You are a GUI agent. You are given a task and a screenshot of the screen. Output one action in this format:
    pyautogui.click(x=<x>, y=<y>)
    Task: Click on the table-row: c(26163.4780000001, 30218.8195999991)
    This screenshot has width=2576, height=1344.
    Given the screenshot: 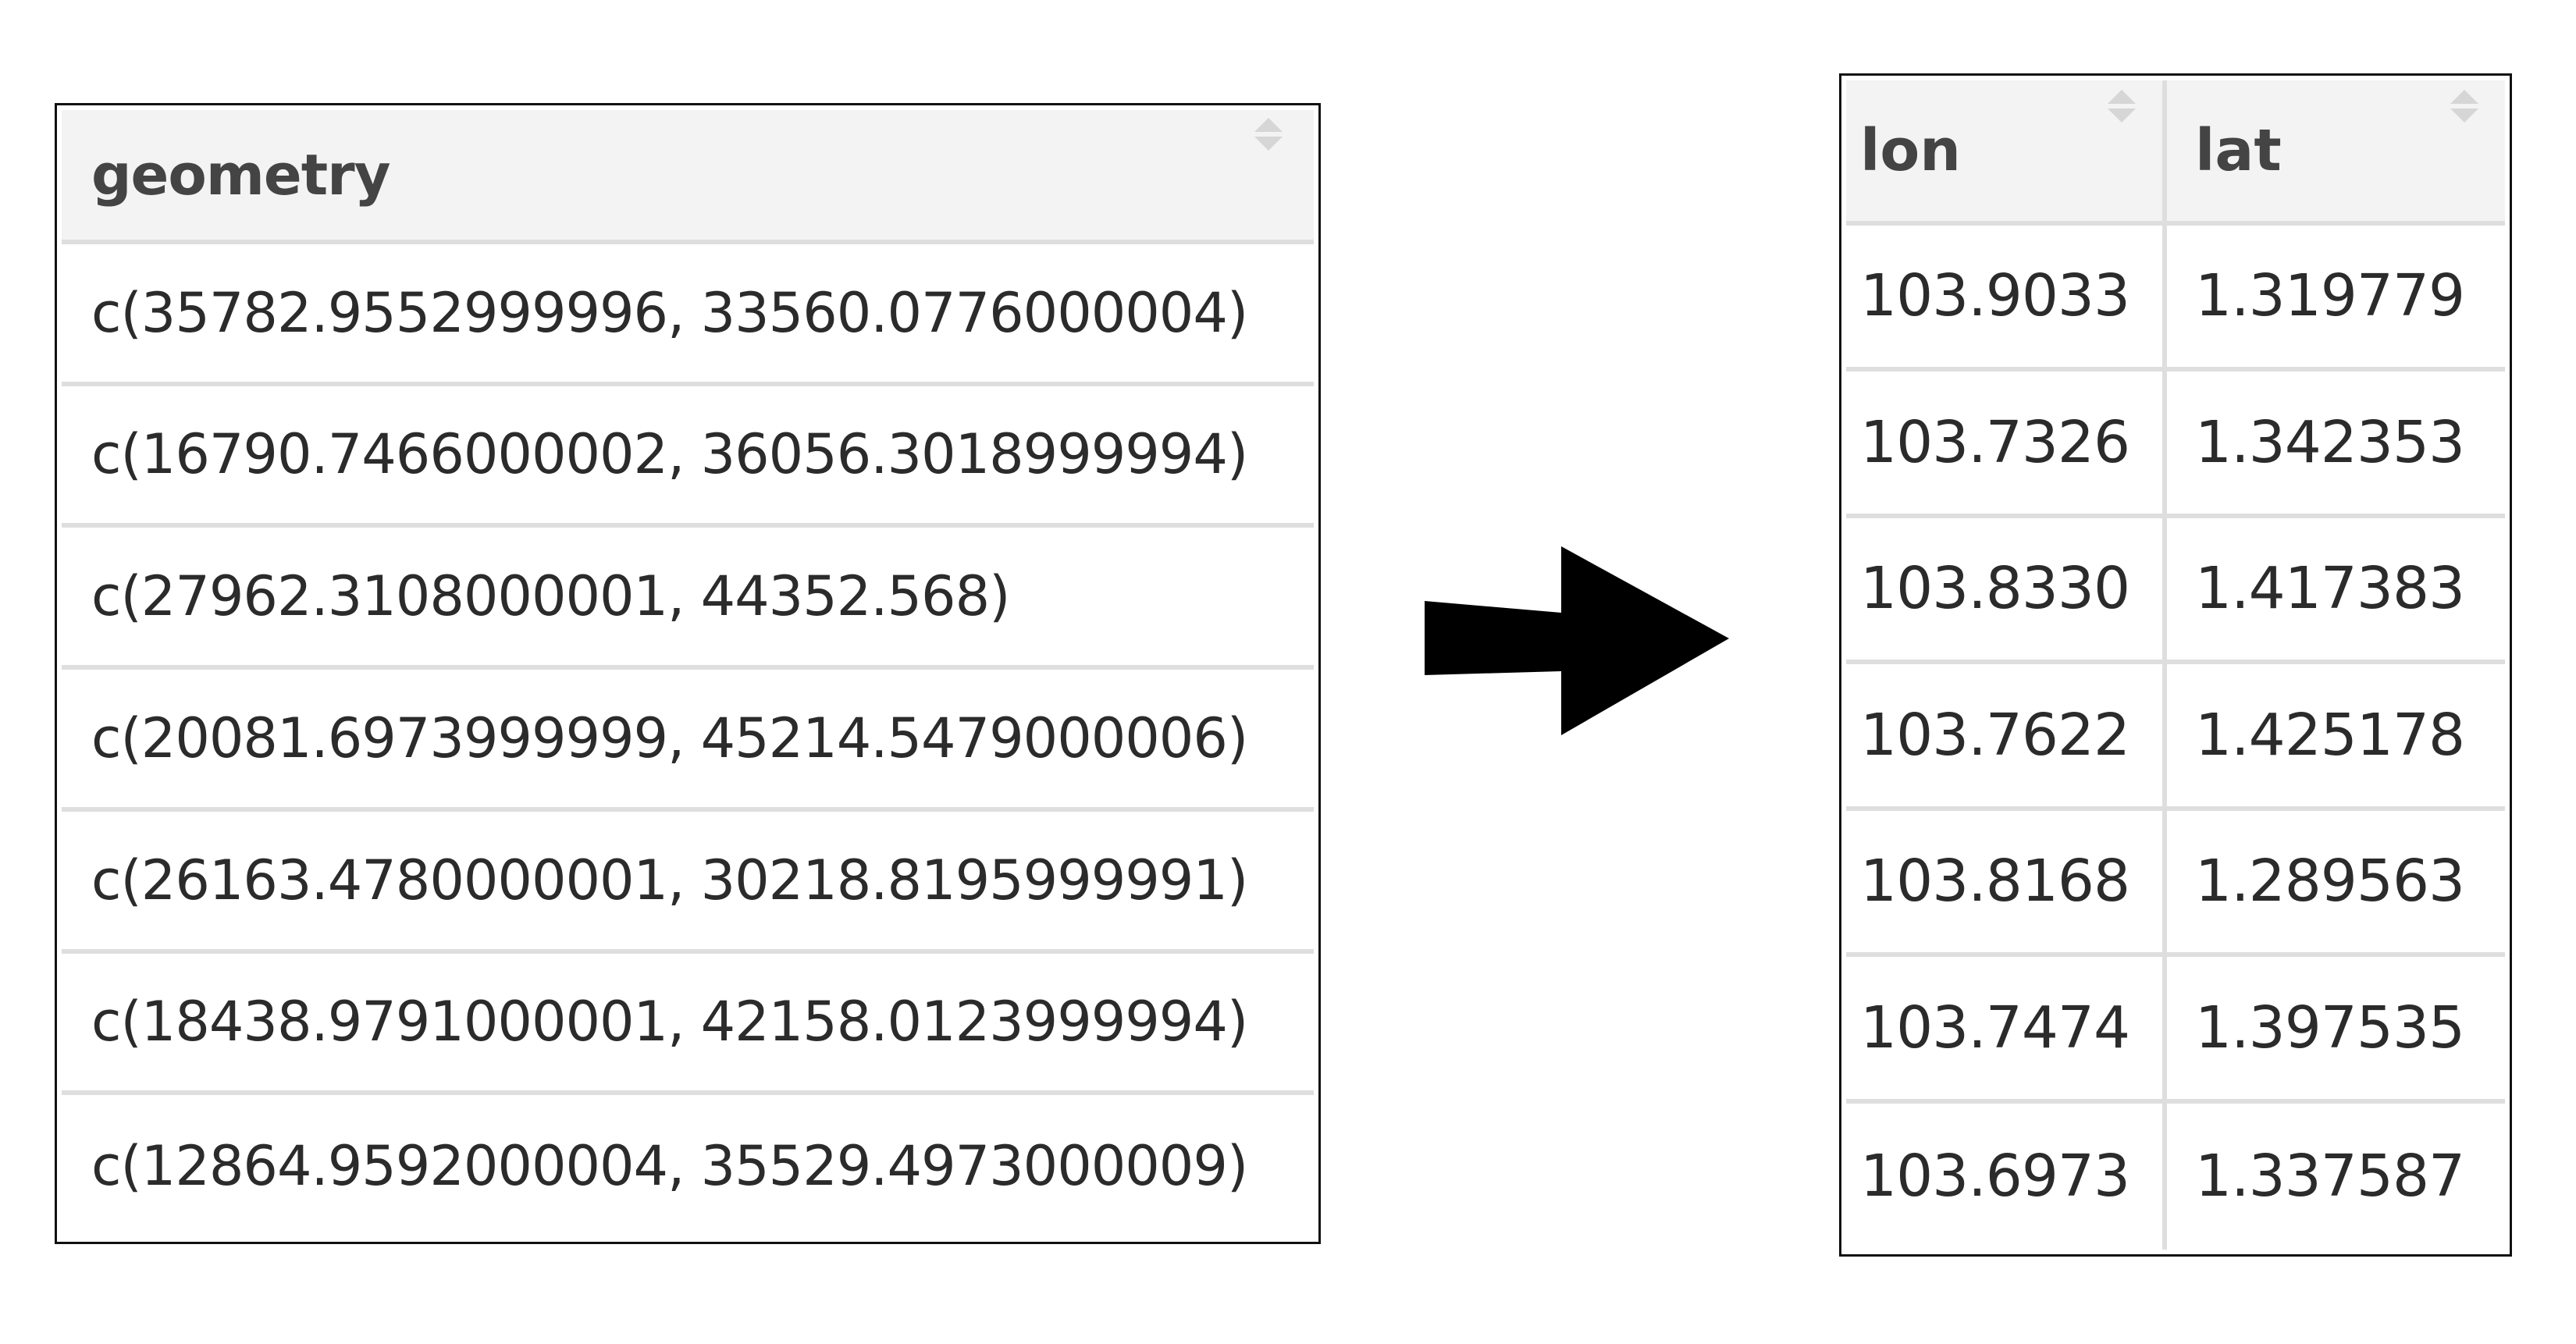 What is the action you would take?
    pyautogui.click(x=688, y=882)
    